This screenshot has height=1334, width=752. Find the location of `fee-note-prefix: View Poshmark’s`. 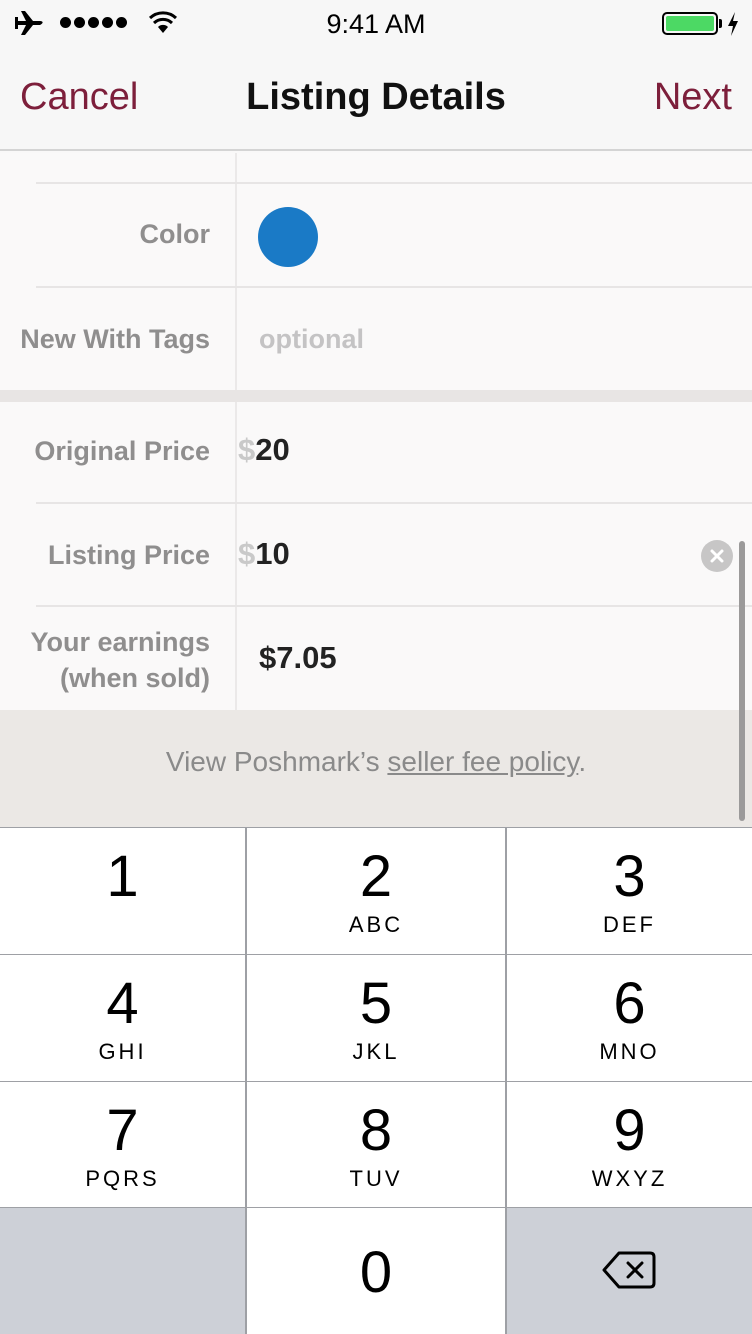

fee-note-prefix: View Poshmark’s is located at coordinates (276, 761).